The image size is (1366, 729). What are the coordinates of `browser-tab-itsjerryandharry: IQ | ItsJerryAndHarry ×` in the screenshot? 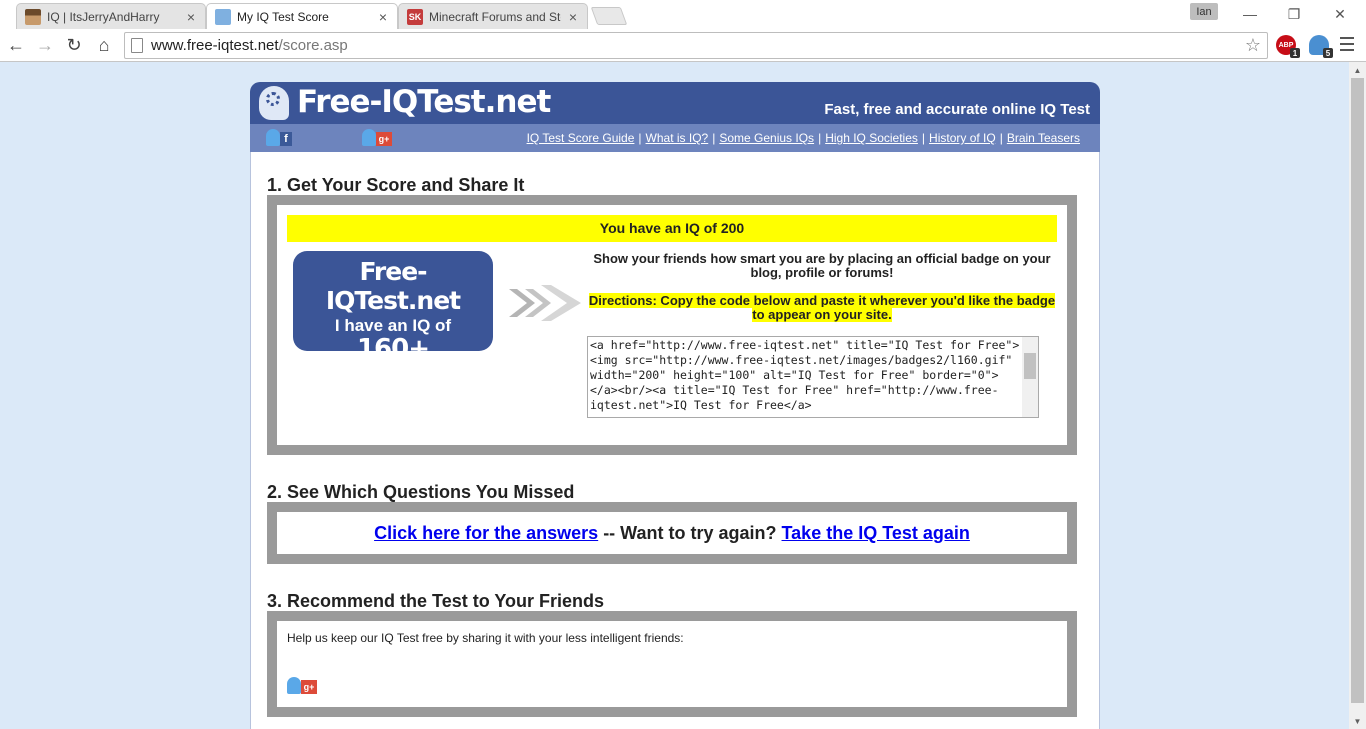 It's located at (111, 16).